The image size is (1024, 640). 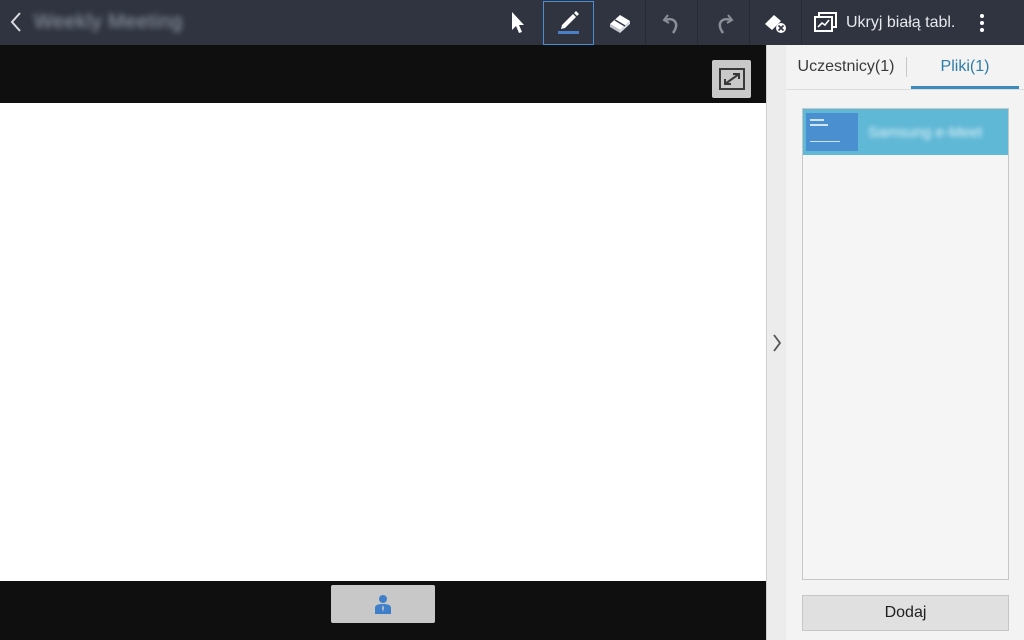 I want to click on eraser-tool-button, so click(x=619, y=22).